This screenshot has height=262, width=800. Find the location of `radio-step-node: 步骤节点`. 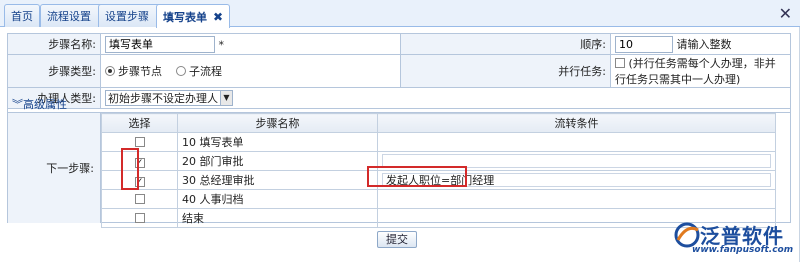

radio-step-node: 步骤节点 is located at coordinates (133, 71).